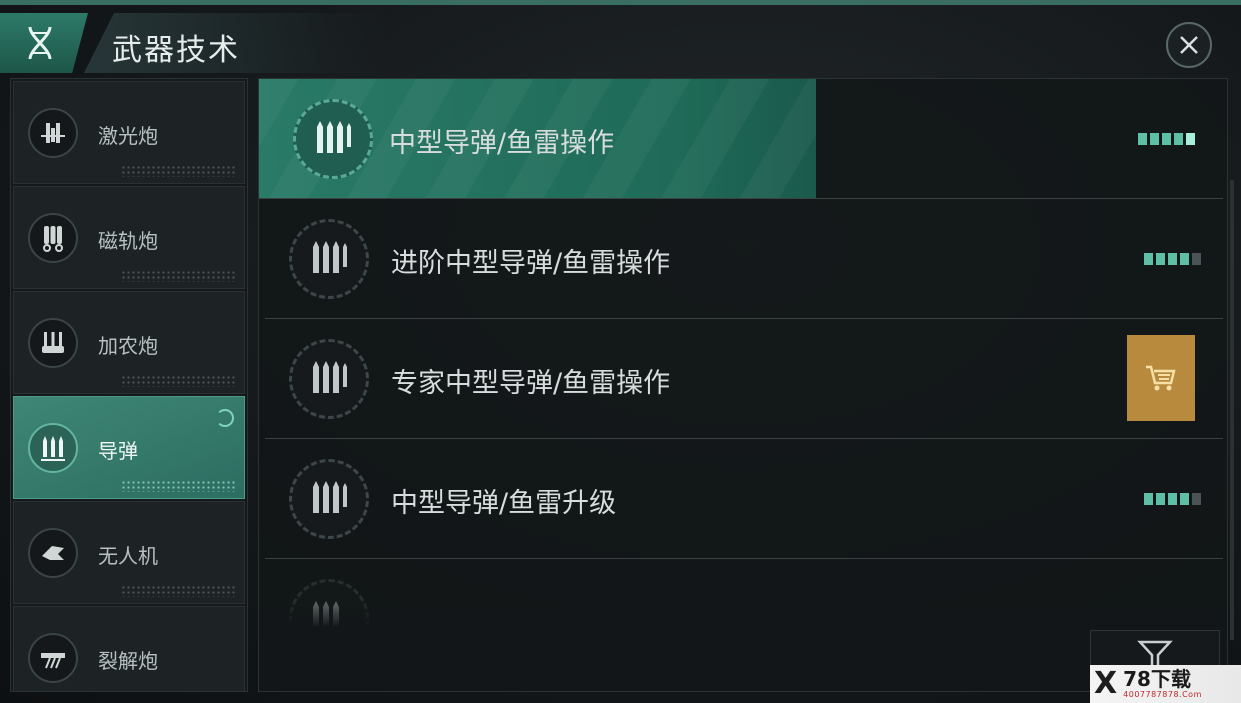 This screenshot has width=1241, height=703. I want to click on watermark-x: X, so click(1106, 683).